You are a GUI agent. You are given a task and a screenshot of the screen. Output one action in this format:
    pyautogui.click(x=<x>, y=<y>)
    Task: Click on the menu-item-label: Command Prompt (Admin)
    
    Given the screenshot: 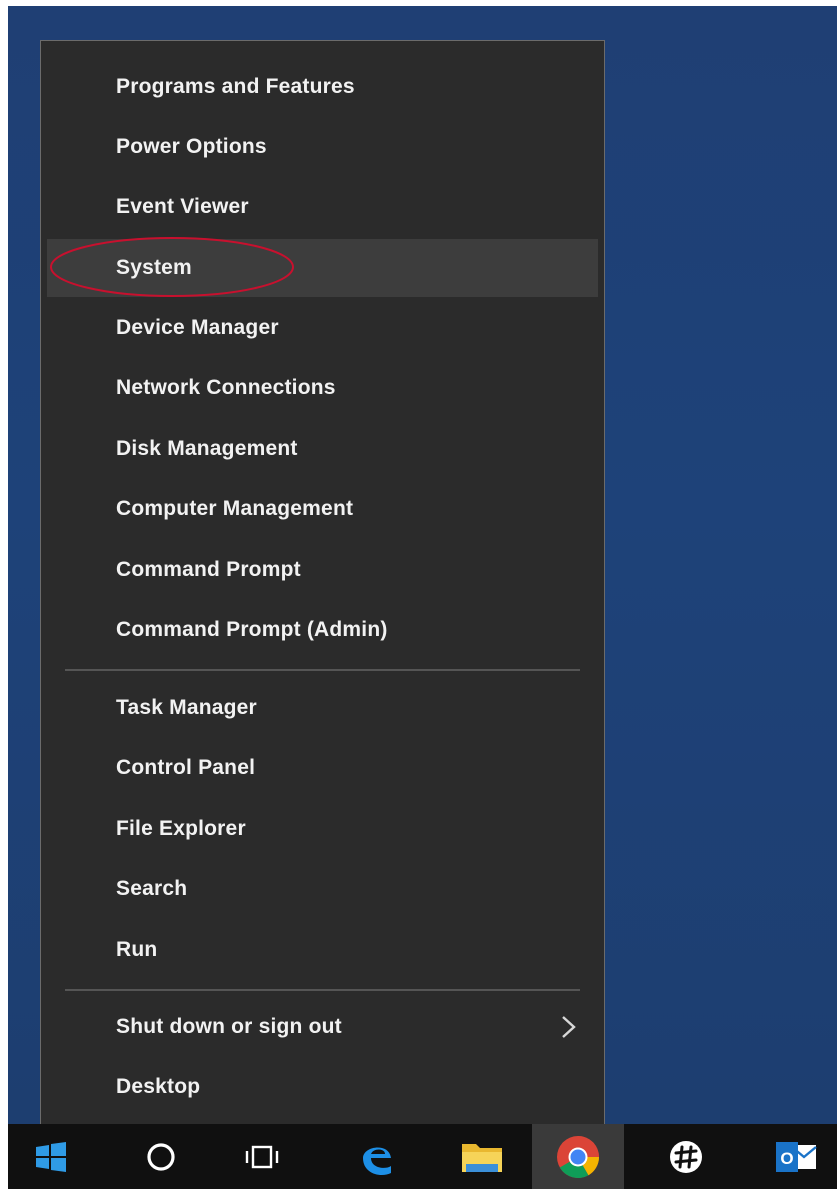 What is the action you would take?
    pyautogui.click(x=252, y=629)
    